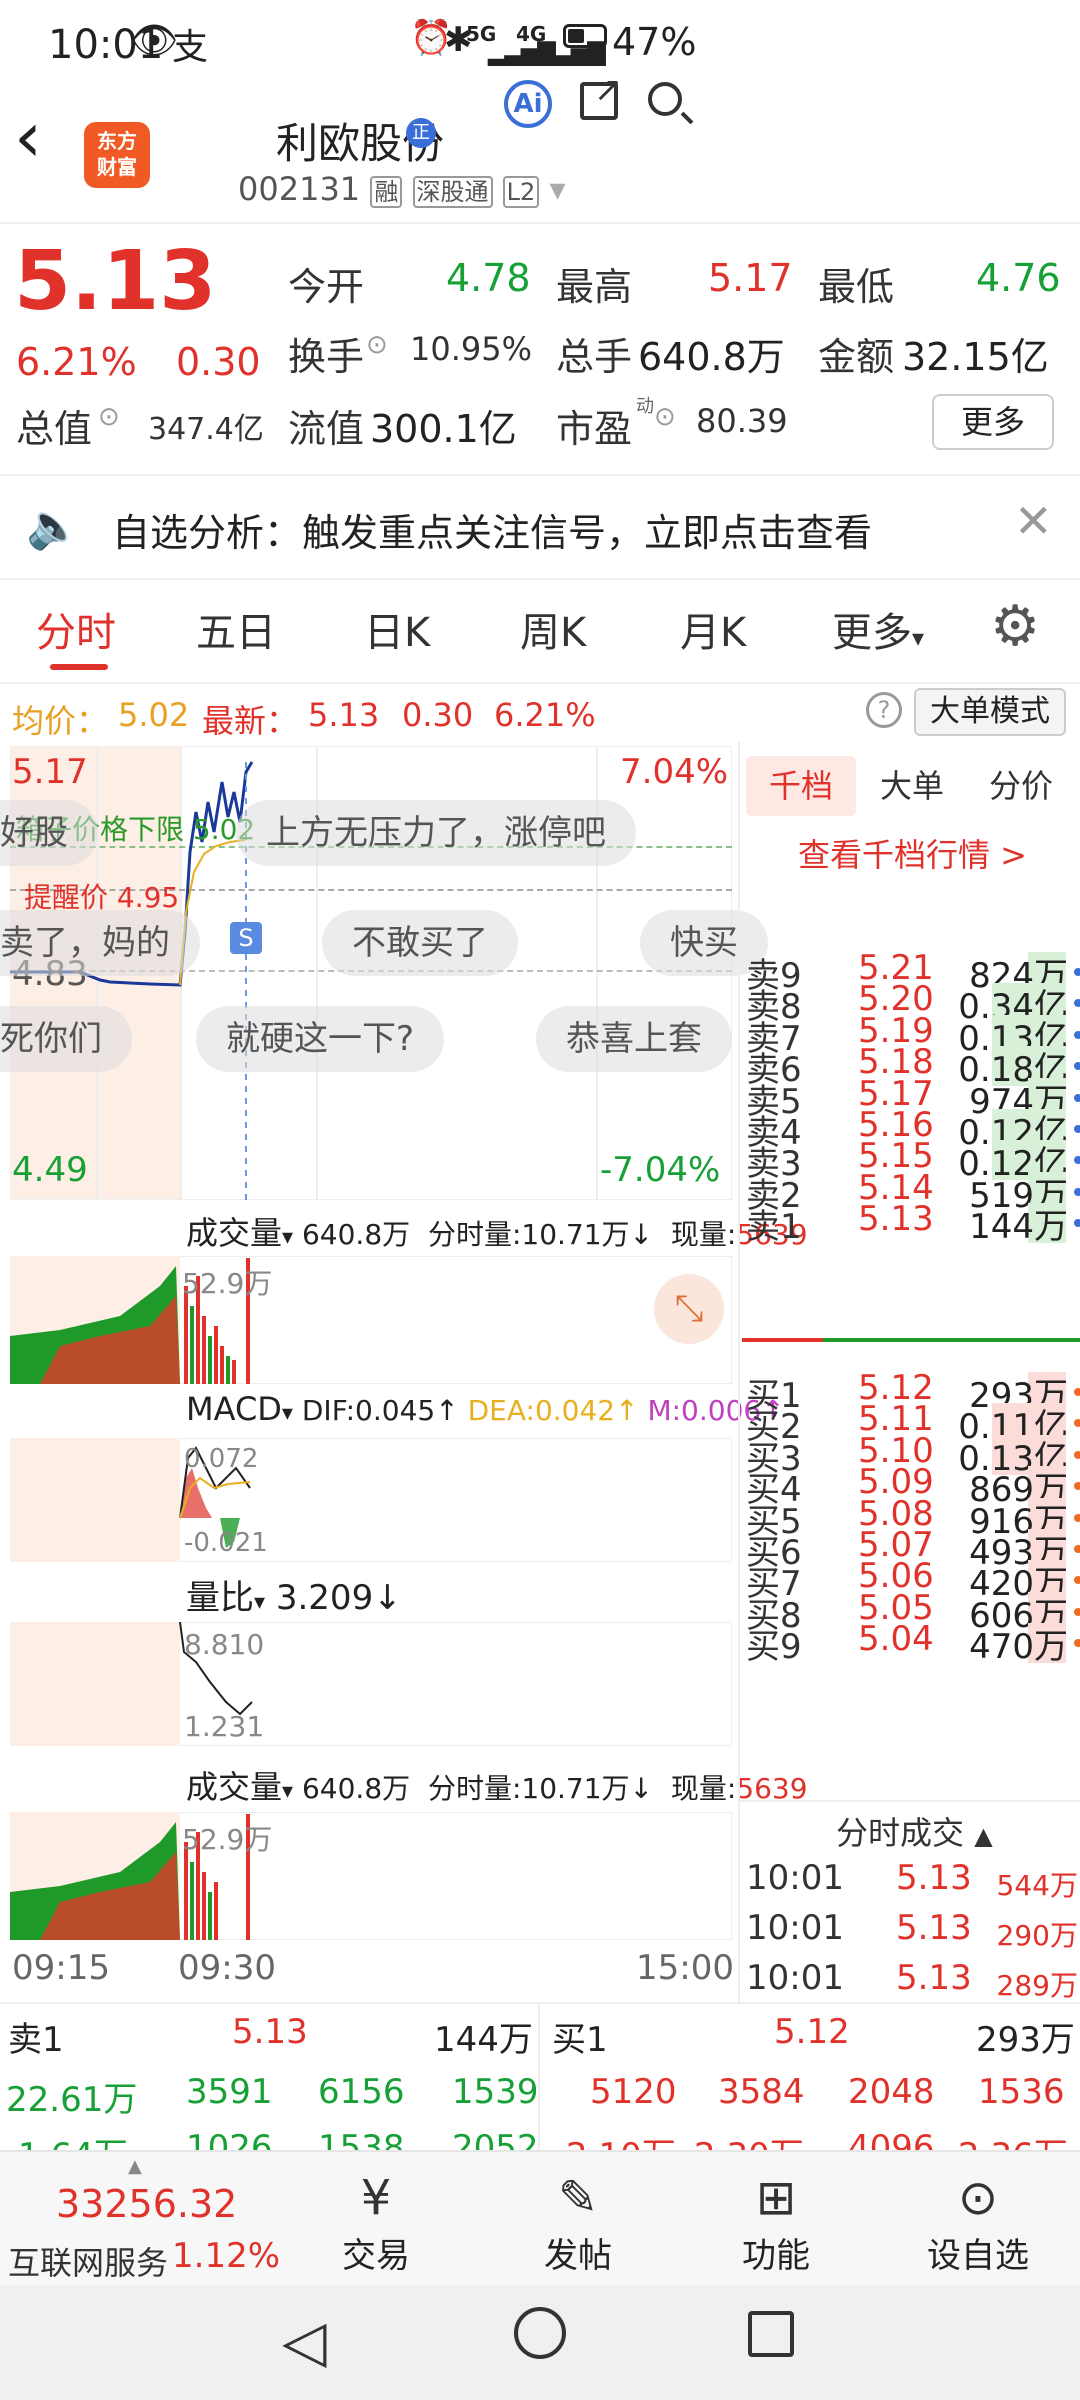 This screenshot has width=1080, height=2400. I want to click on caret-down-icon: ▾, so click(288, 1791).